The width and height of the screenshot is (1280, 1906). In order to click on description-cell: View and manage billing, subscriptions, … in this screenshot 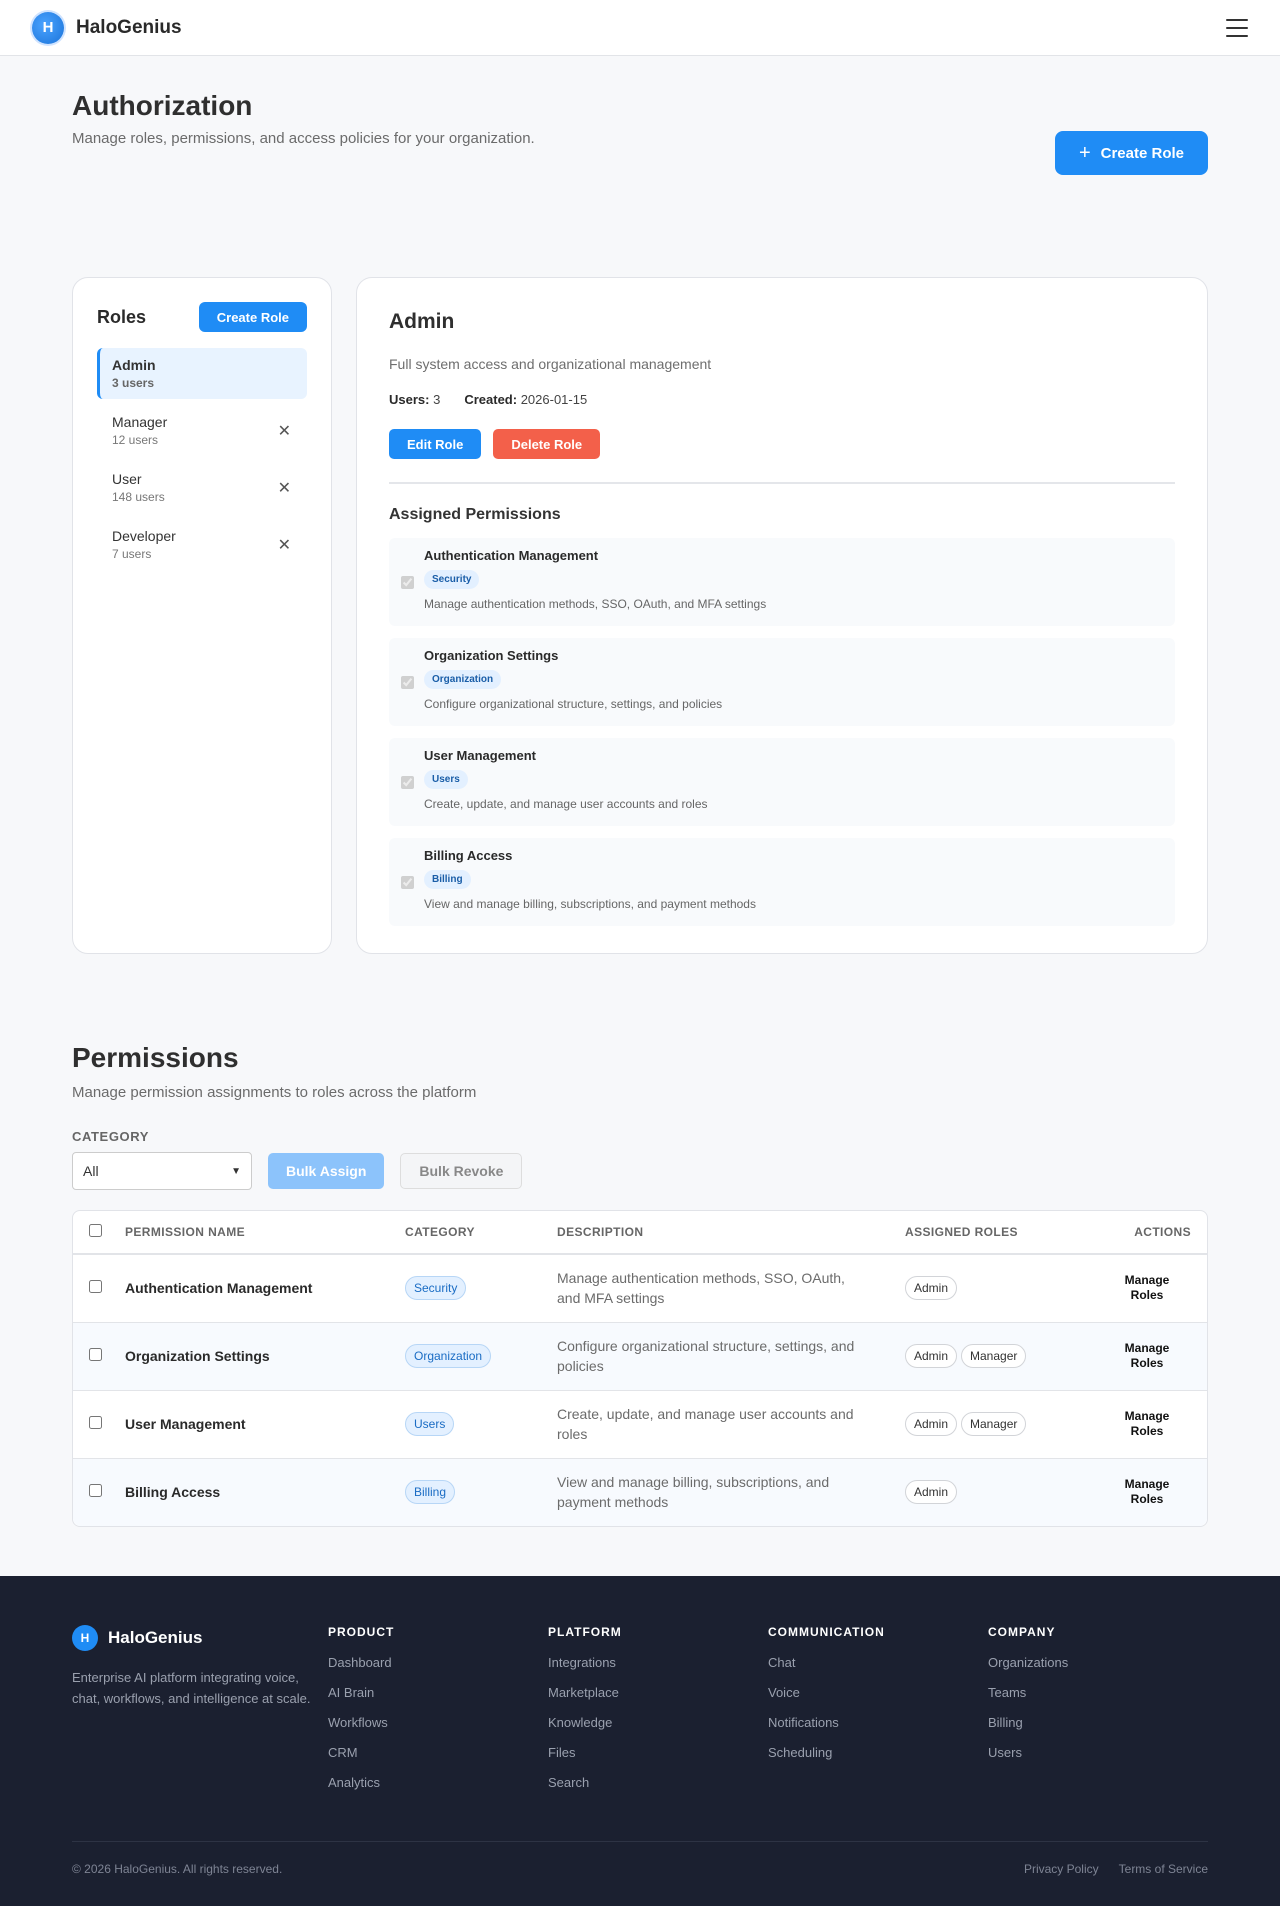, I will do `click(693, 1492)`.